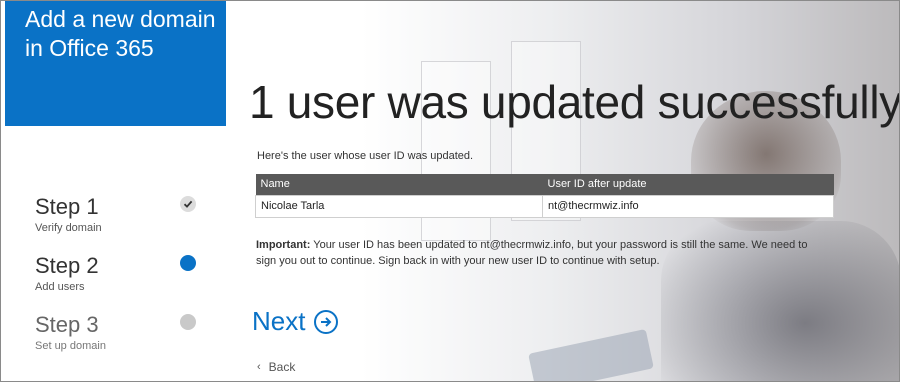 The height and width of the screenshot is (382, 900). Describe the element at coordinates (282, 367) in the screenshot. I see `back-label: Back` at that location.